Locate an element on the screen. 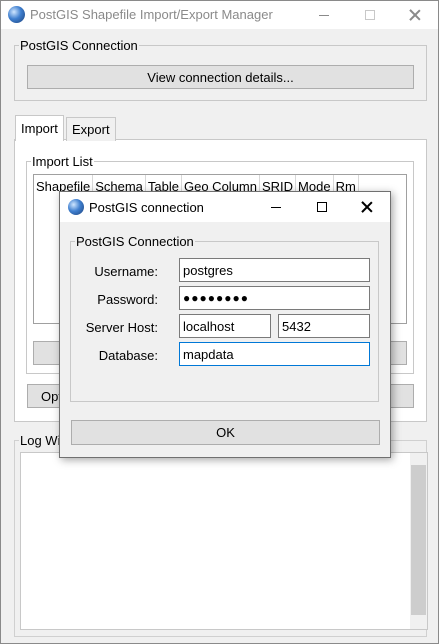 This screenshot has height=644, width=439. log-window-group-label: Log Wi is located at coordinates (40, 440).